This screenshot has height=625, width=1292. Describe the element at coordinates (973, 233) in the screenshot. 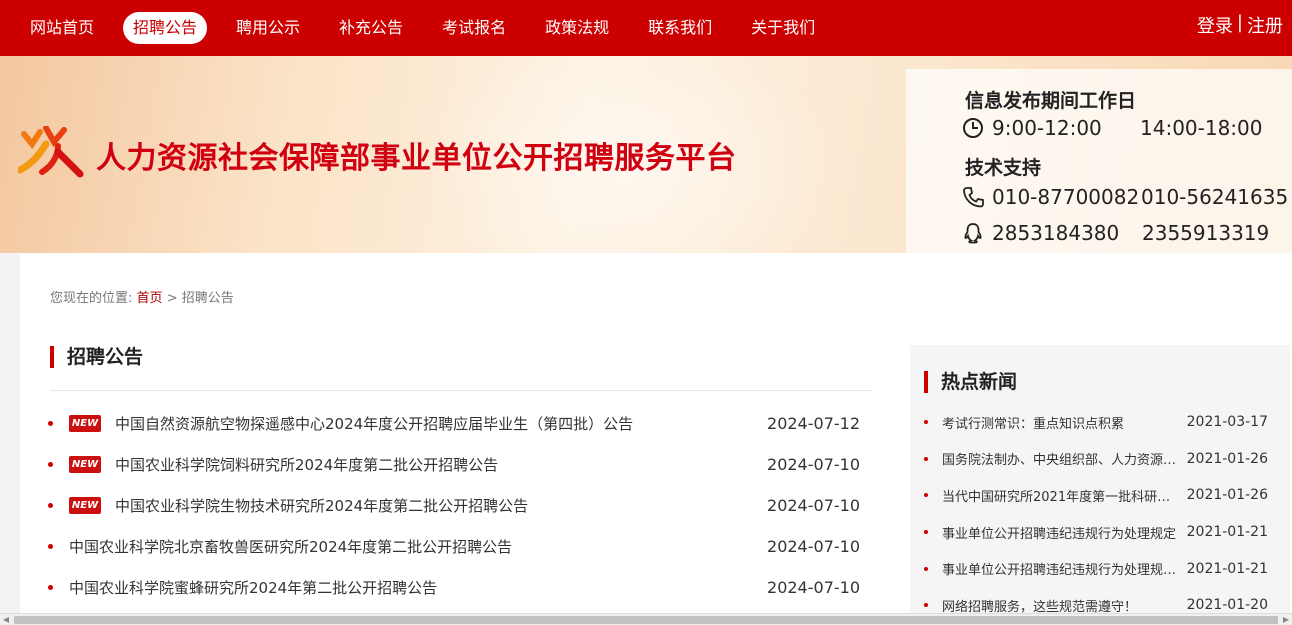

I see `qq-icon` at that location.